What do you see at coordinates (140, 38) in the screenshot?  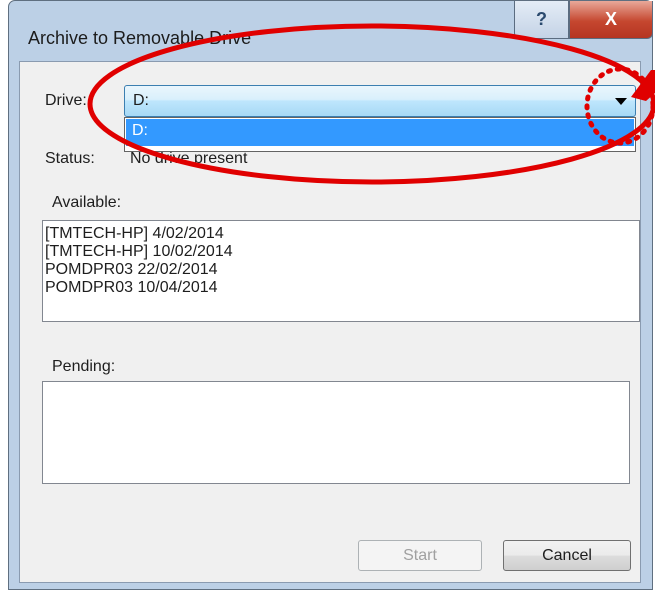 I see `window-title: Archive to Removable Drive` at bounding box center [140, 38].